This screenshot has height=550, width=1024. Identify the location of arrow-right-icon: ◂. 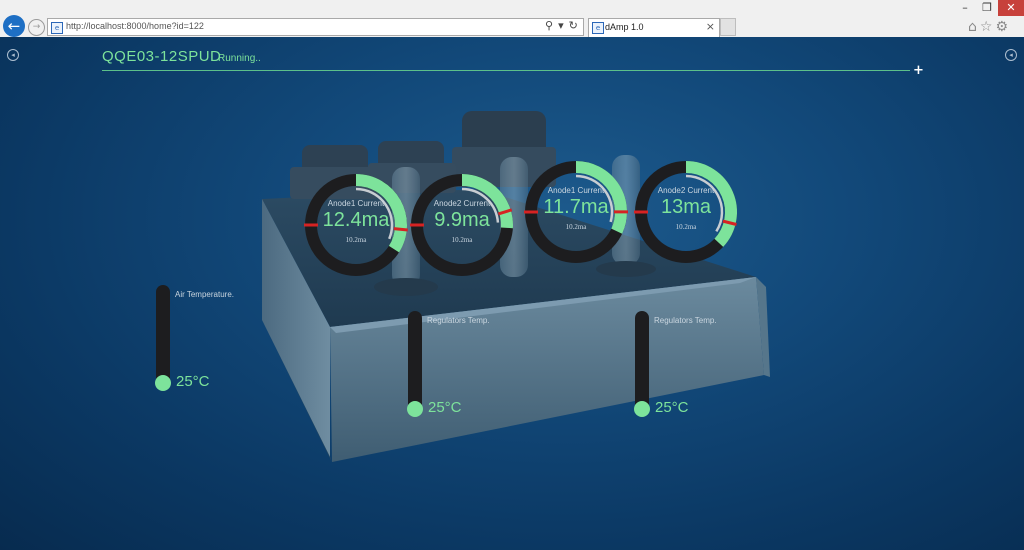
(1011, 55).